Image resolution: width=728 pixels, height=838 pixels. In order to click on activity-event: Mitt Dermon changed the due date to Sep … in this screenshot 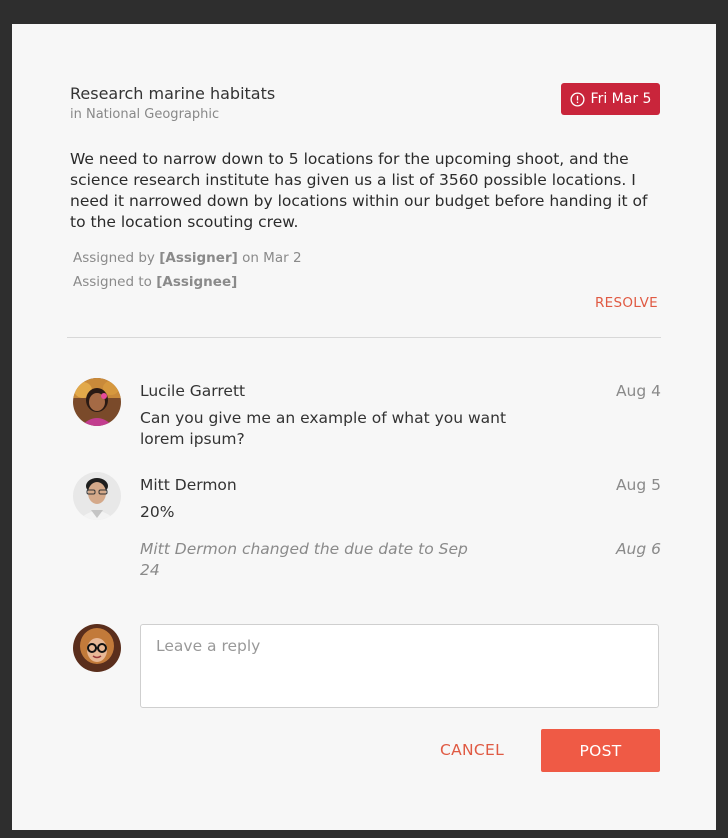, I will do `click(304, 559)`.